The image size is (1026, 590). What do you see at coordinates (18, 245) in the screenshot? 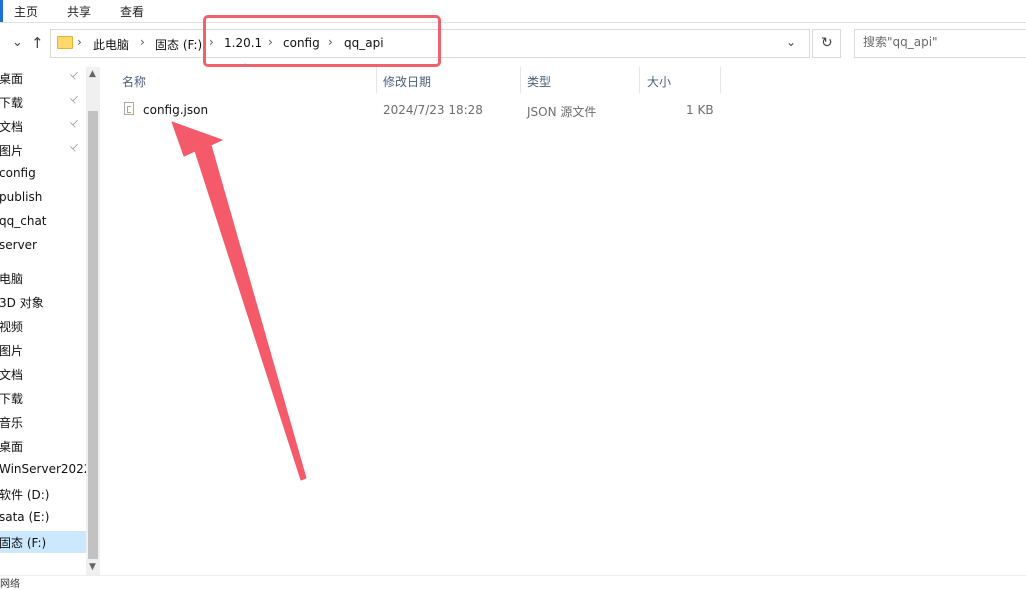
I see `sidebar-item-label: server` at bounding box center [18, 245].